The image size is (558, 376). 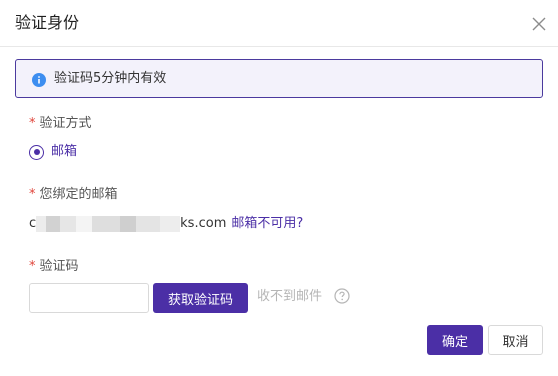 What do you see at coordinates (33, 223) in the screenshot?
I see `email-prefix: c` at bounding box center [33, 223].